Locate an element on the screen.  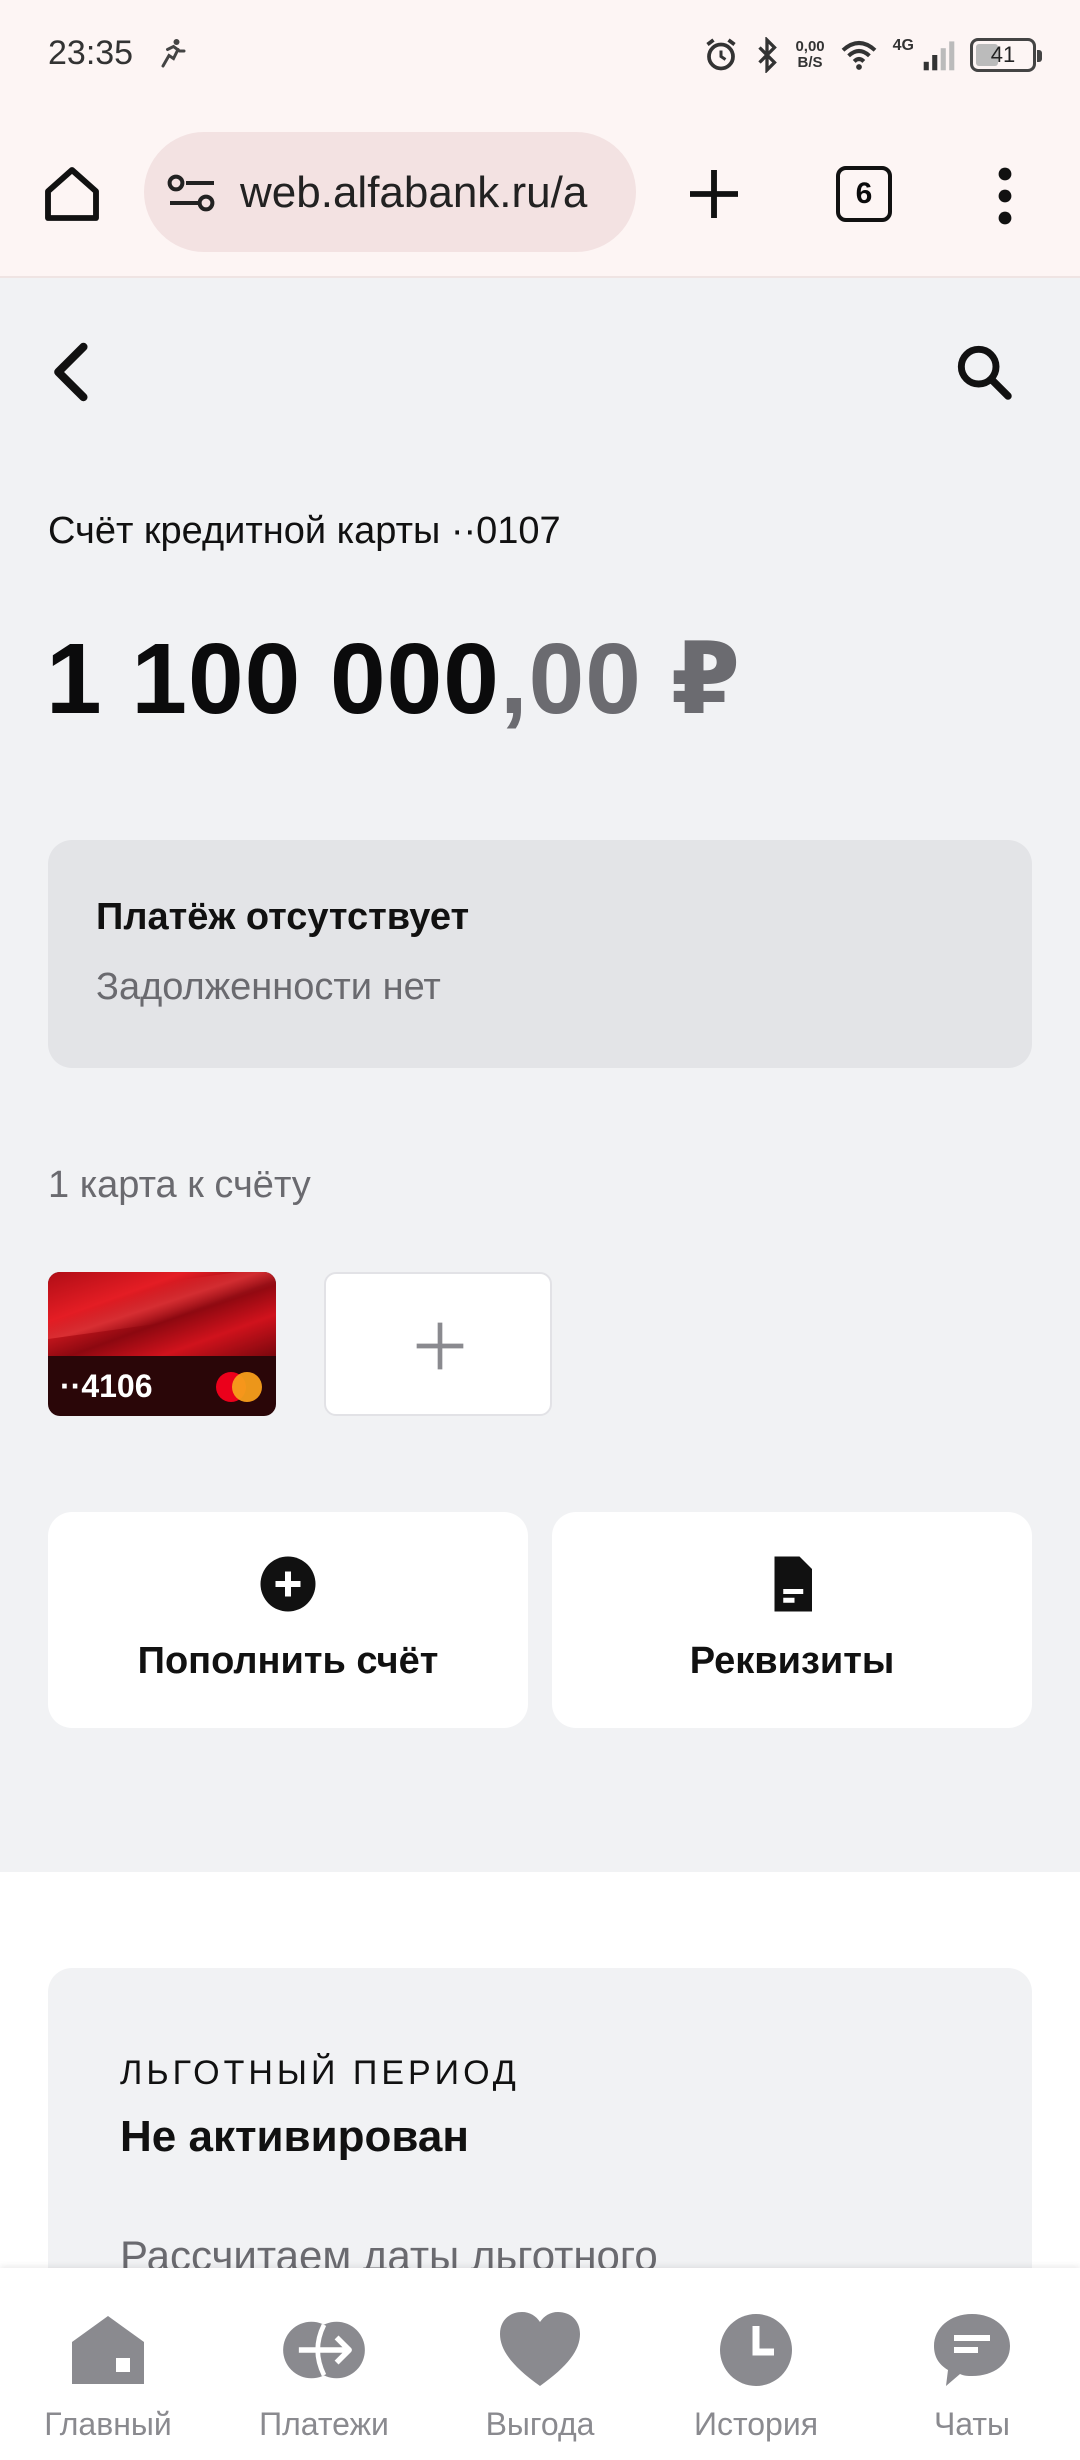
alarm-icon is located at coordinates (721, 54).